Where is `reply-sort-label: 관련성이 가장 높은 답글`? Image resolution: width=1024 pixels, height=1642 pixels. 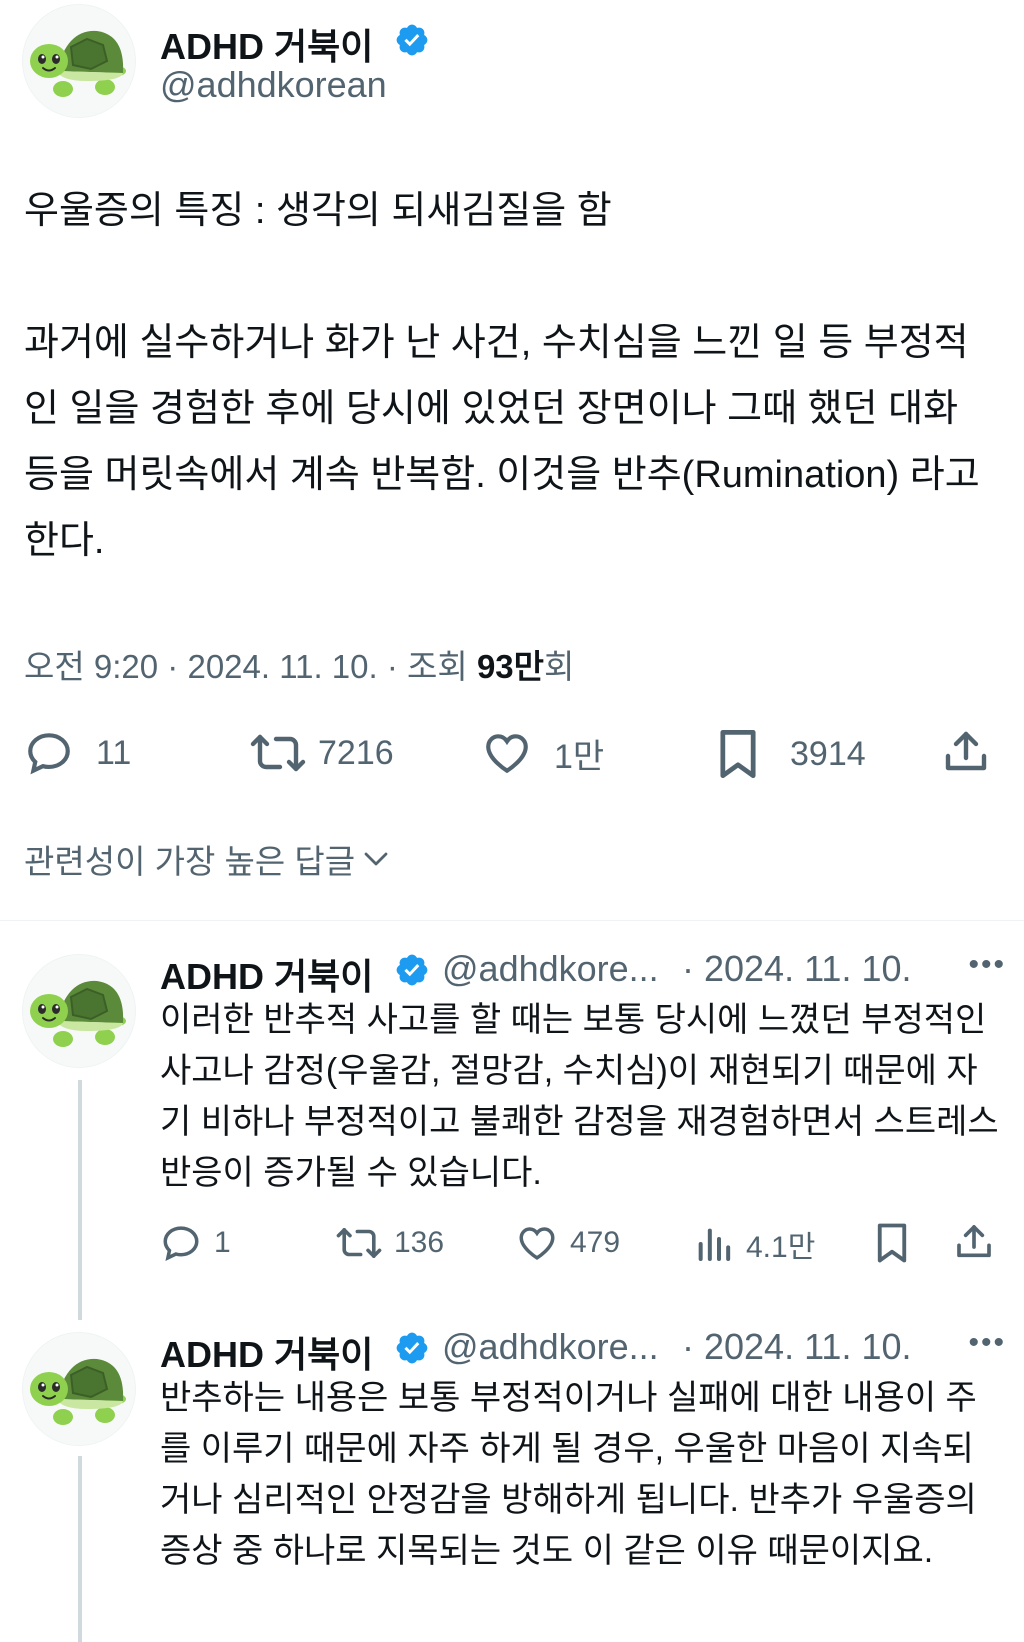 reply-sort-label: 관련성이 가장 높은 답글 is located at coordinates (190, 861).